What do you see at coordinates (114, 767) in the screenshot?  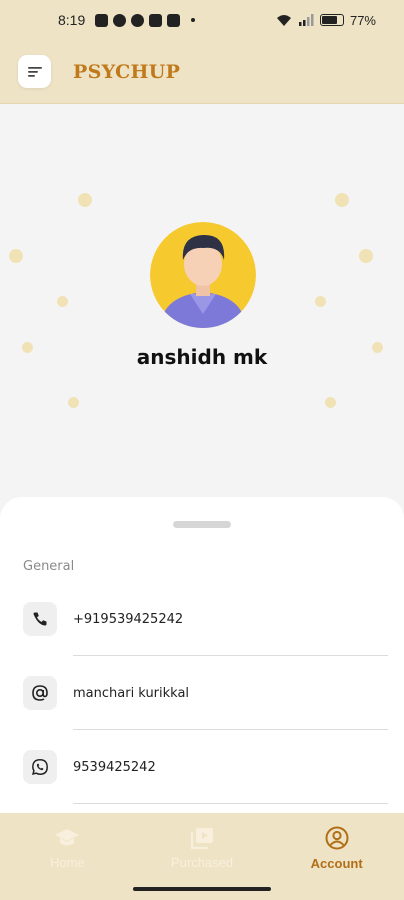 I see `whatsapp-value: 9539425242` at bounding box center [114, 767].